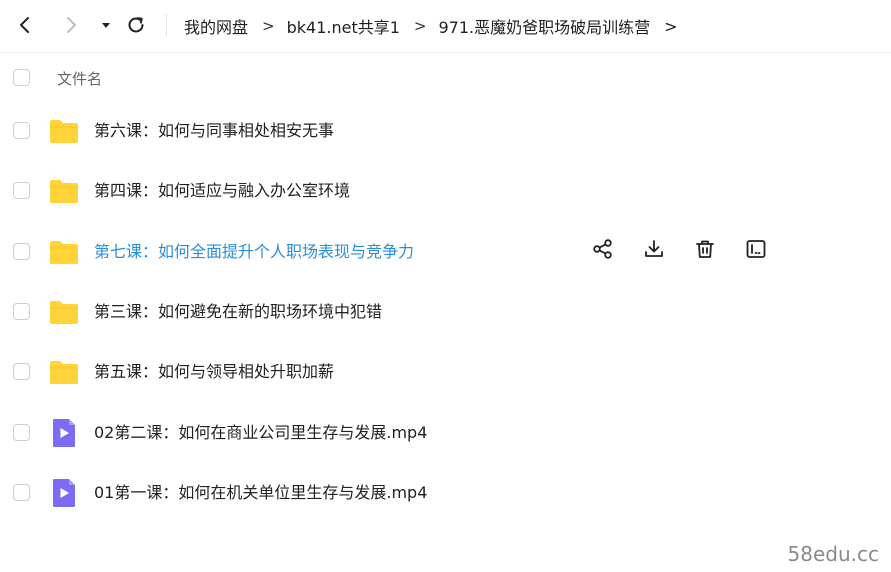 The height and width of the screenshot is (572, 891). I want to click on breadcrumb-item-share: bk41.net共享1, so click(343, 26).